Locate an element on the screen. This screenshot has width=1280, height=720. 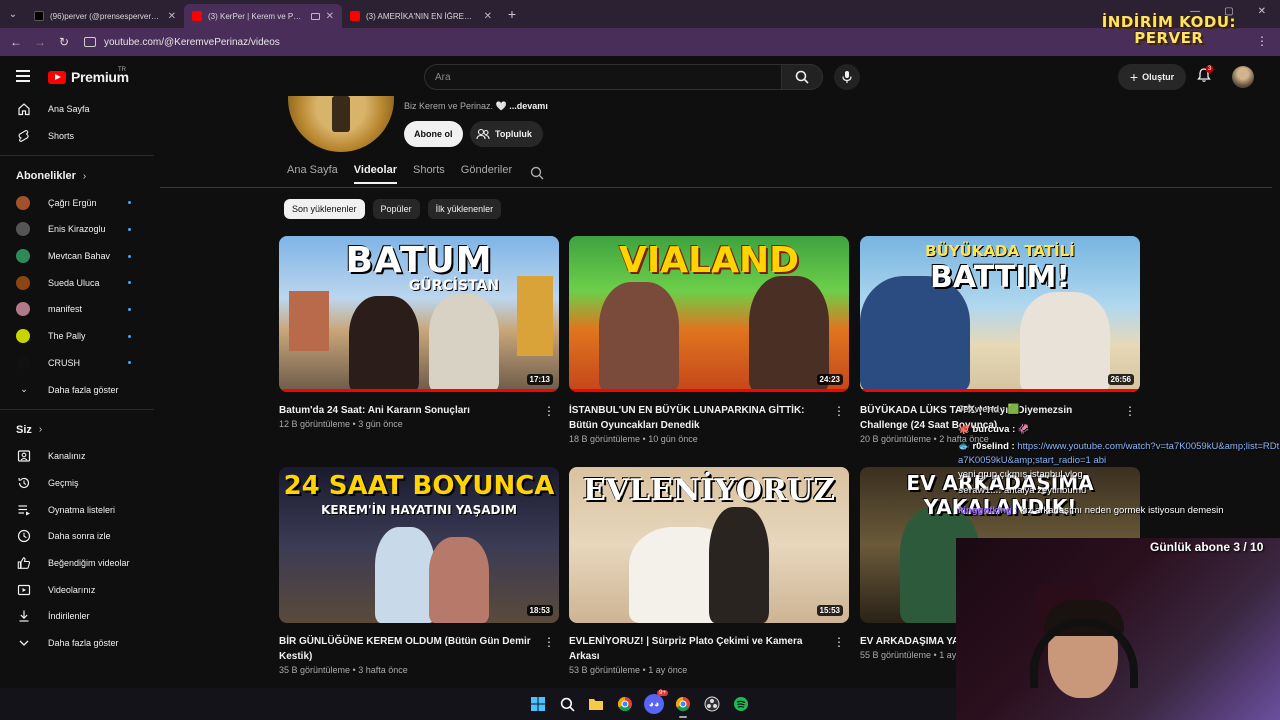
sidebar-subscription-item: Çağrı Ergün is located at coordinates (77, 202).